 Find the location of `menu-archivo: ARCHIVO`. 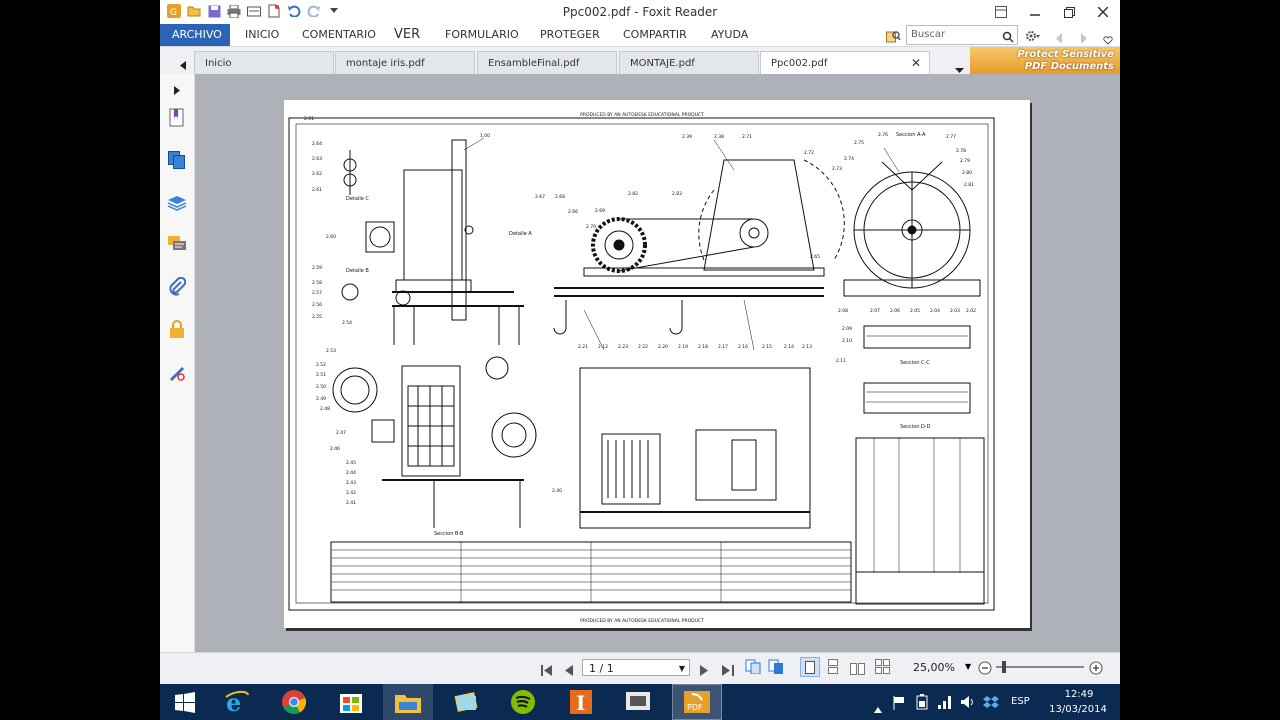

menu-archivo: ARCHIVO is located at coordinates (195, 35).